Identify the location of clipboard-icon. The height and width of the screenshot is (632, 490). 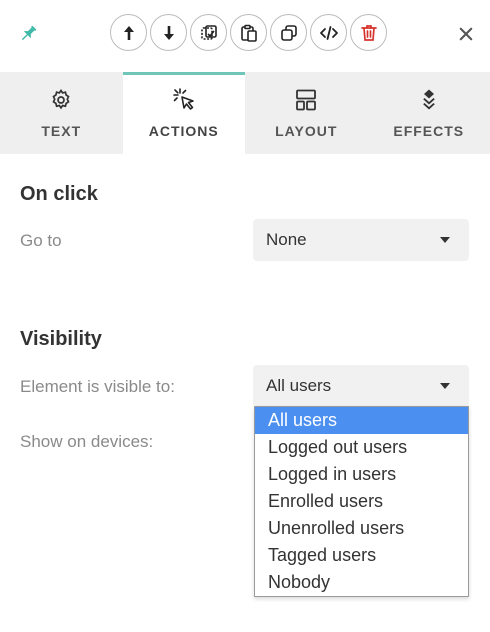
(248, 33).